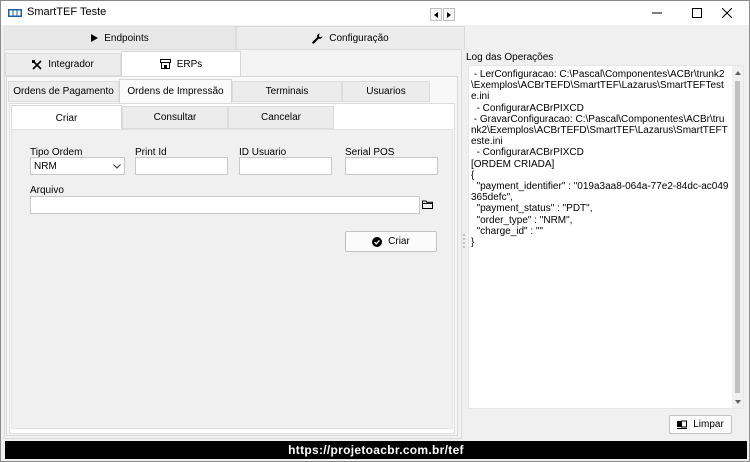 The height and width of the screenshot is (462, 750). I want to click on criar-button-label: Criar, so click(399, 241).